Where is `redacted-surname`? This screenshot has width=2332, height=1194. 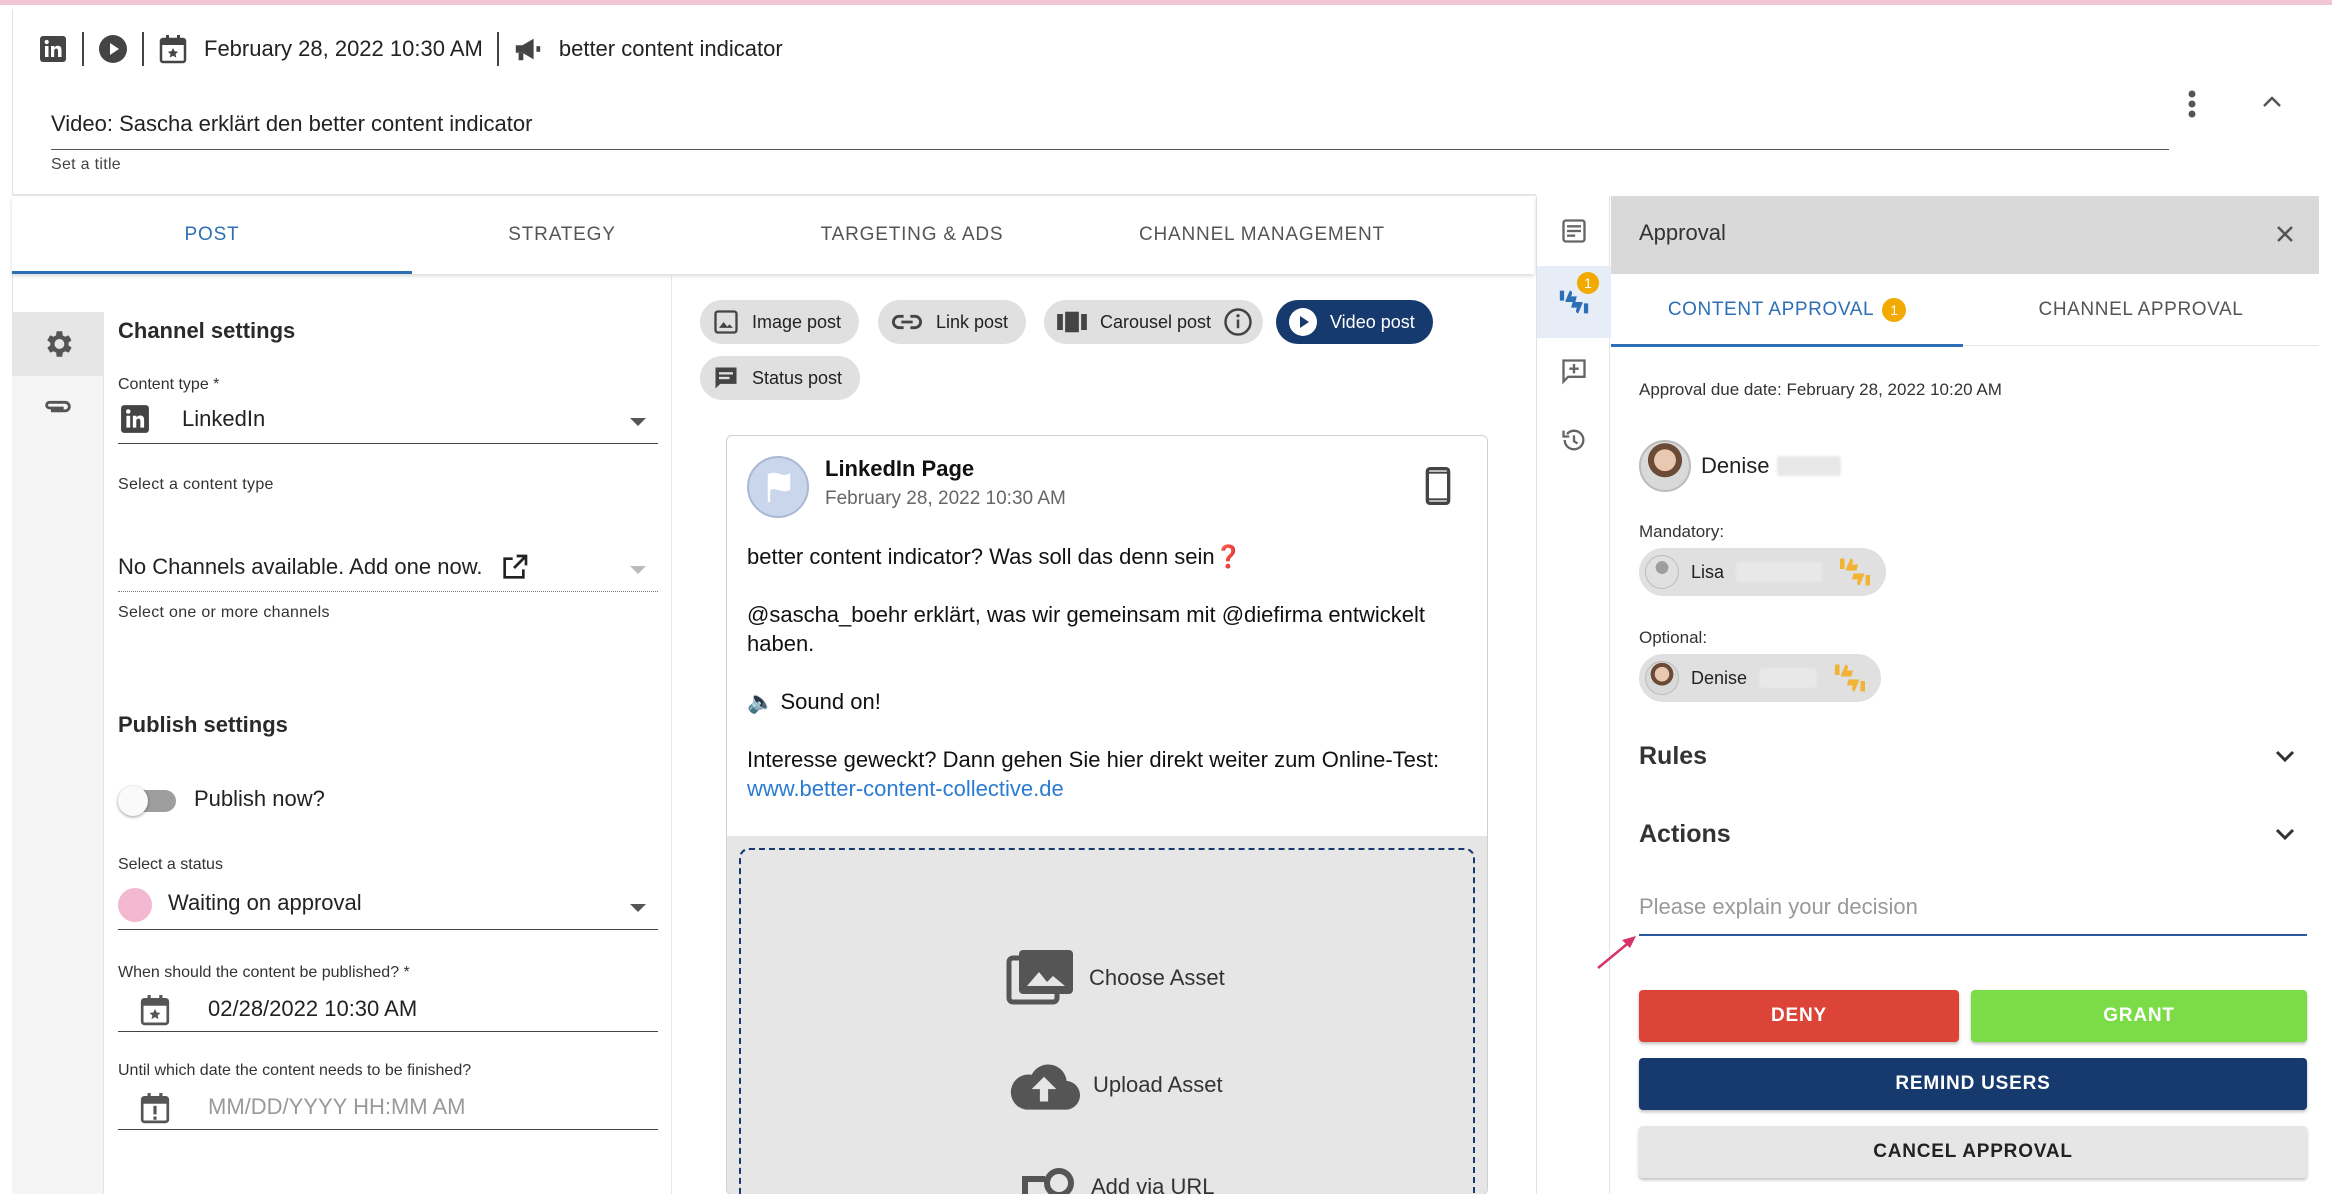
redacted-surname is located at coordinates (1788, 678).